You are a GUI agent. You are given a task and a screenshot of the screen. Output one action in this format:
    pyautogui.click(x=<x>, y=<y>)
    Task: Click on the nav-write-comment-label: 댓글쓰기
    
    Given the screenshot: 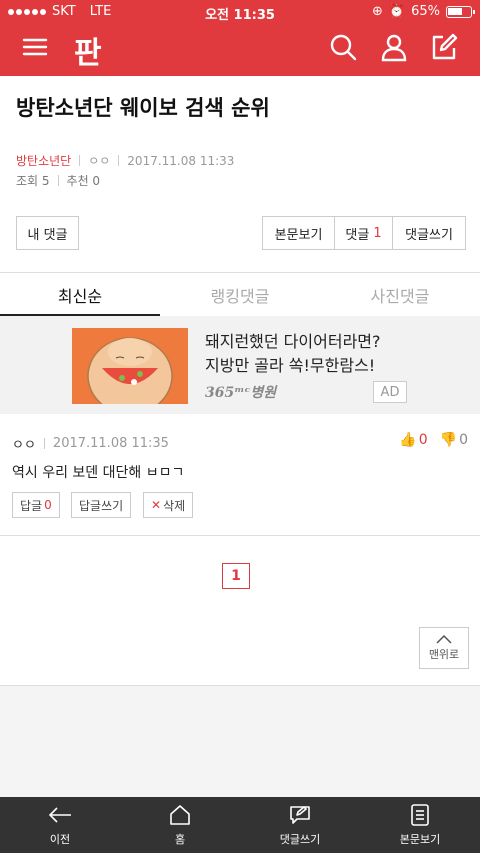 What is the action you would take?
    pyautogui.click(x=300, y=839)
    